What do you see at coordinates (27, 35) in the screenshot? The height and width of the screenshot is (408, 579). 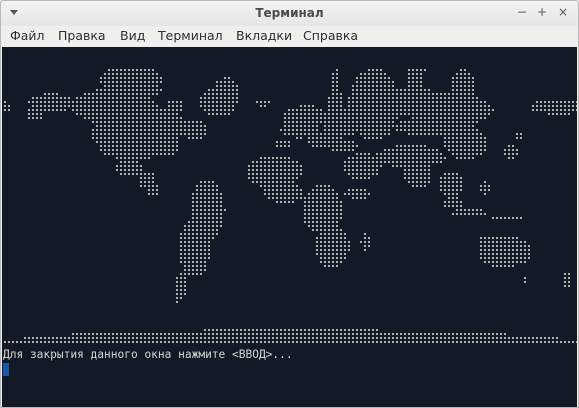 I see `menu-file: Файл` at bounding box center [27, 35].